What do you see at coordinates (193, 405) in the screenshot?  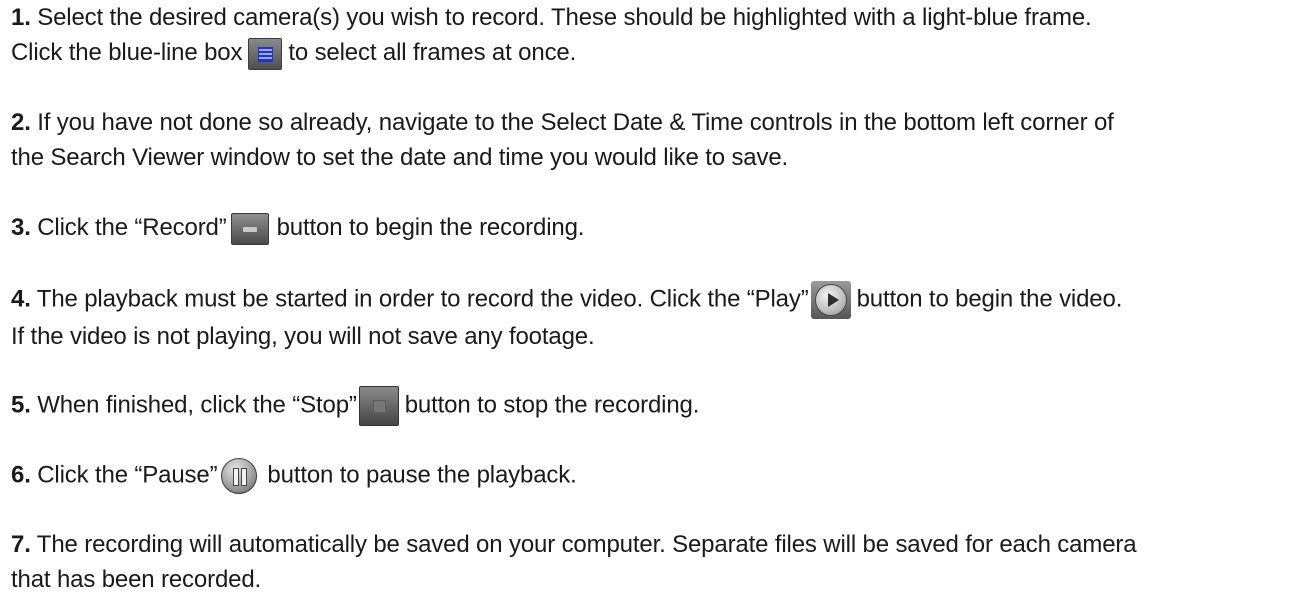 I see `step-text: When finished, click the “Stop”` at bounding box center [193, 405].